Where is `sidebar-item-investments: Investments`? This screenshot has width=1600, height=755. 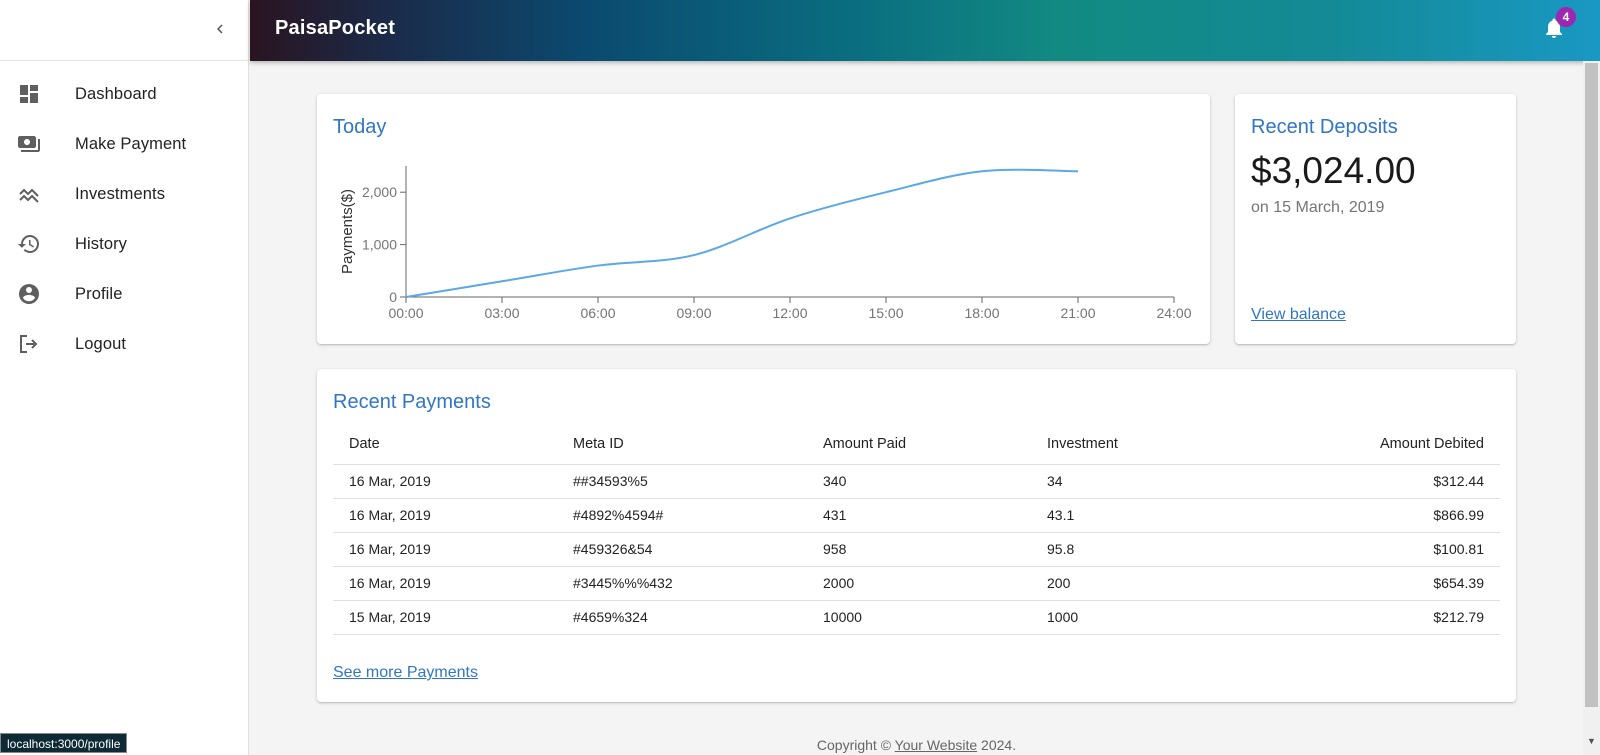
sidebar-item-investments: Investments is located at coordinates (124, 194).